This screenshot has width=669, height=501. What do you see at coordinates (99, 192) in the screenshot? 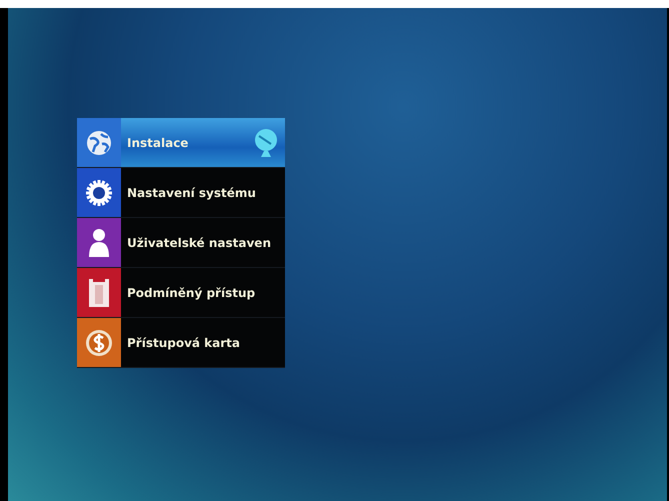
I see `gear-icon` at bounding box center [99, 192].